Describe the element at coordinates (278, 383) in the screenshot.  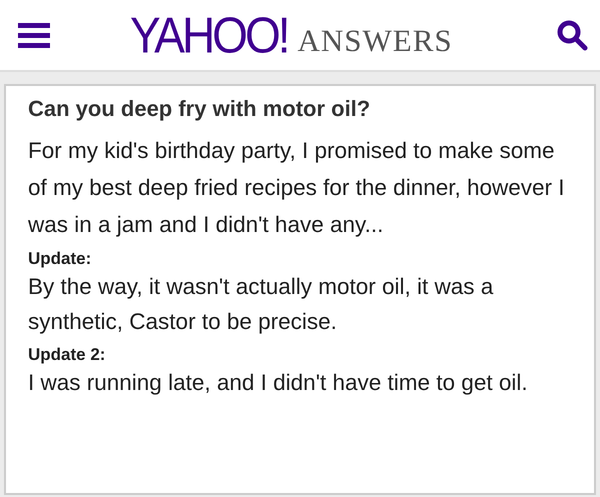
I see `update-text: I was running late, and I didn't have time to get oil.` at that location.